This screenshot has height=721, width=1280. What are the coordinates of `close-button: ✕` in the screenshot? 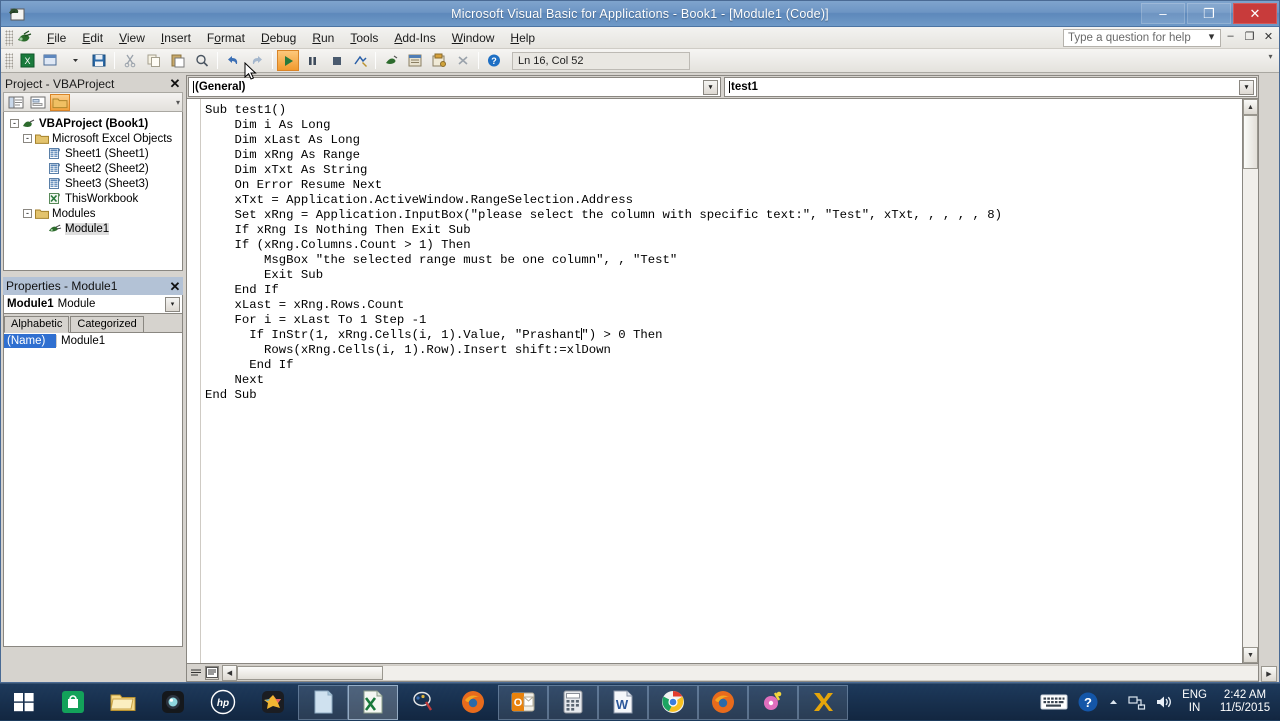 It's located at (1255, 13).